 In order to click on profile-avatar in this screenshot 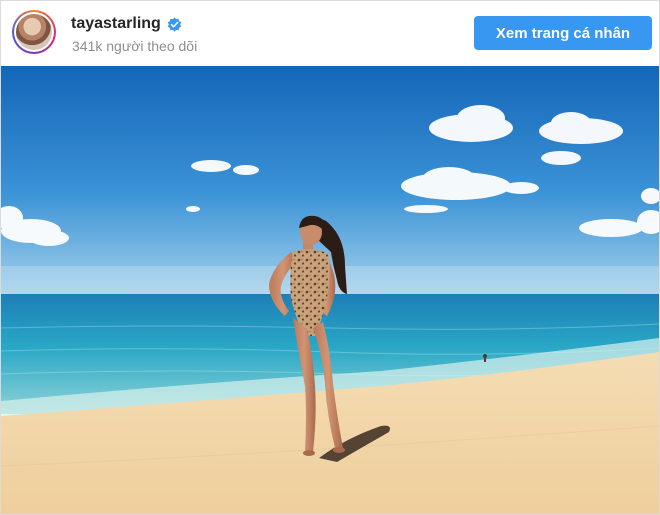, I will do `click(34, 32)`.